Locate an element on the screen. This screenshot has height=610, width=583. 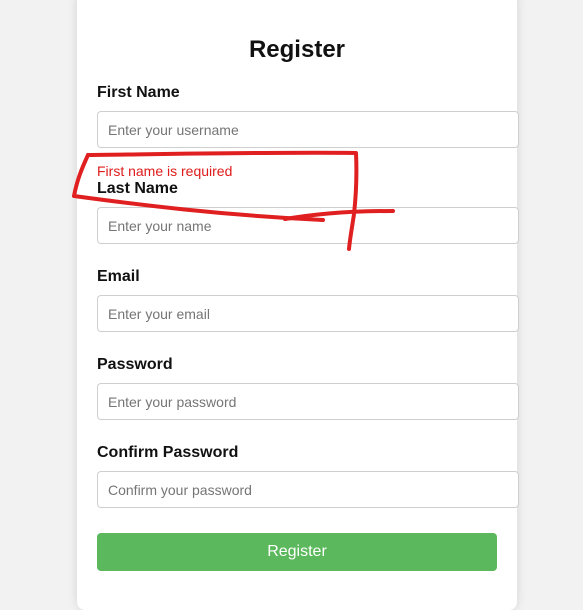
email-label: Email is located at coordinates (118, 276).